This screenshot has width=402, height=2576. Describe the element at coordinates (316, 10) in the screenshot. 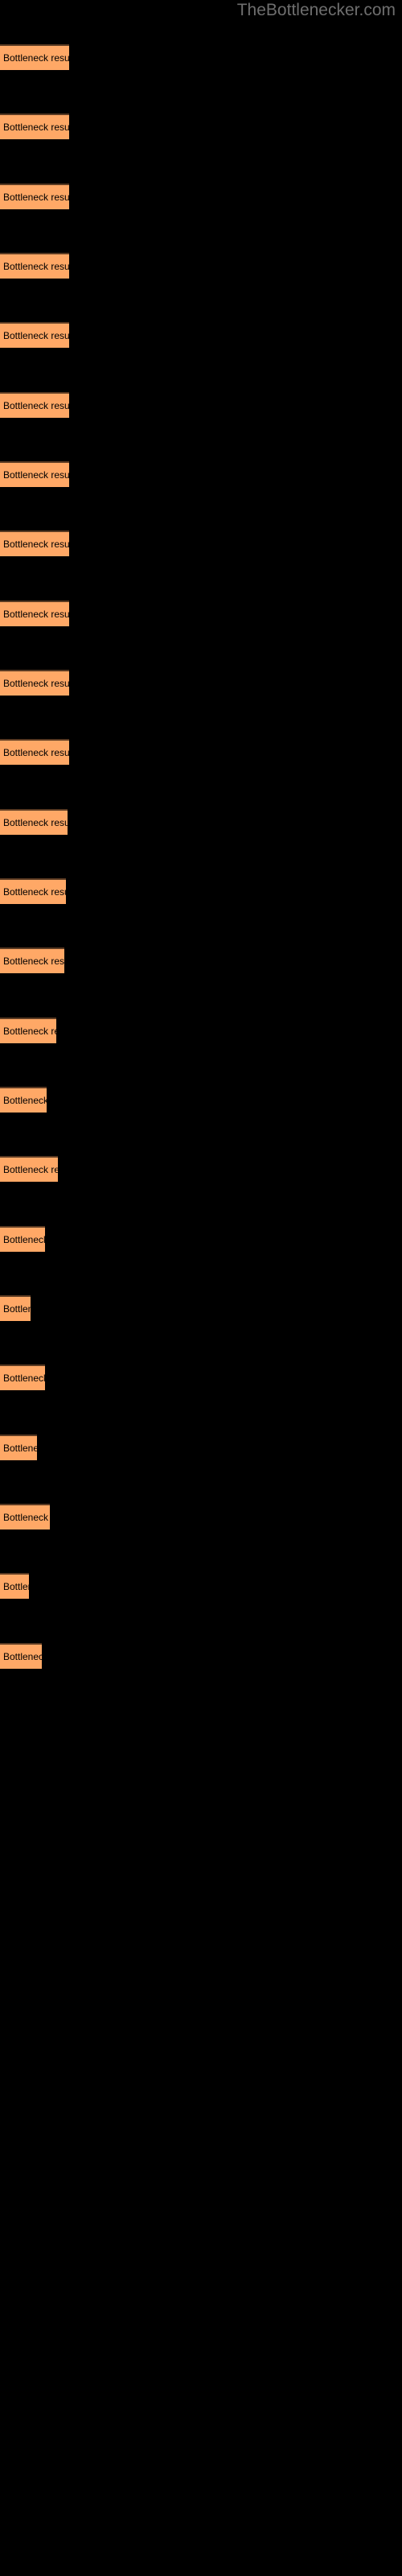

I see `site-watermark: TheBottlenecker.com` at that location.